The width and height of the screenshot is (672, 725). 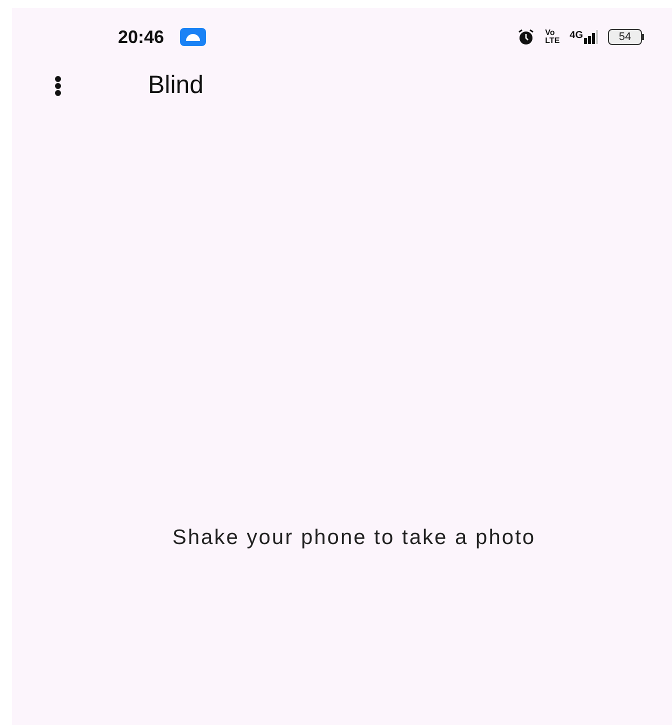 I want to click on volte-label: LTE, so click(x=552, y=41).